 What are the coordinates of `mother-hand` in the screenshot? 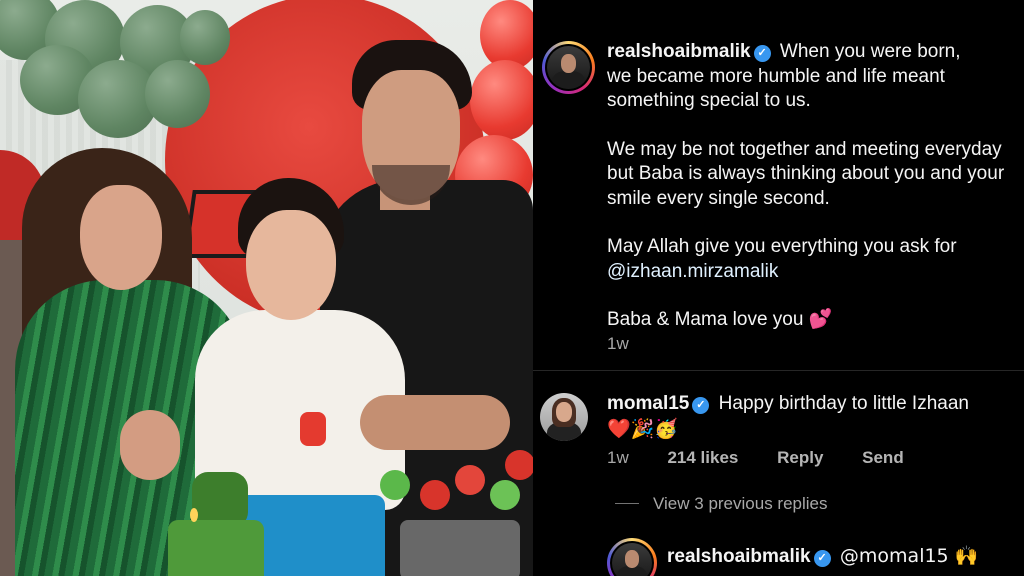 It's located at (150, 445).